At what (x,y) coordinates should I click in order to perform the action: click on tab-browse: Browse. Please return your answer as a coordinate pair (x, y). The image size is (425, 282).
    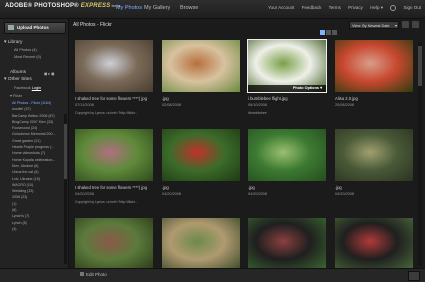
    Looking at the image, I should click on (189, 8).